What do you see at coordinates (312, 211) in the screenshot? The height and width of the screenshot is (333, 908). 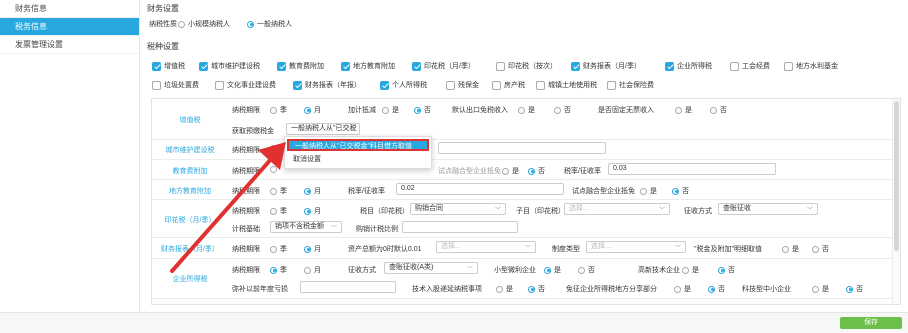 I see `stamp-period-month: 月` at bounding box center [312, 211].